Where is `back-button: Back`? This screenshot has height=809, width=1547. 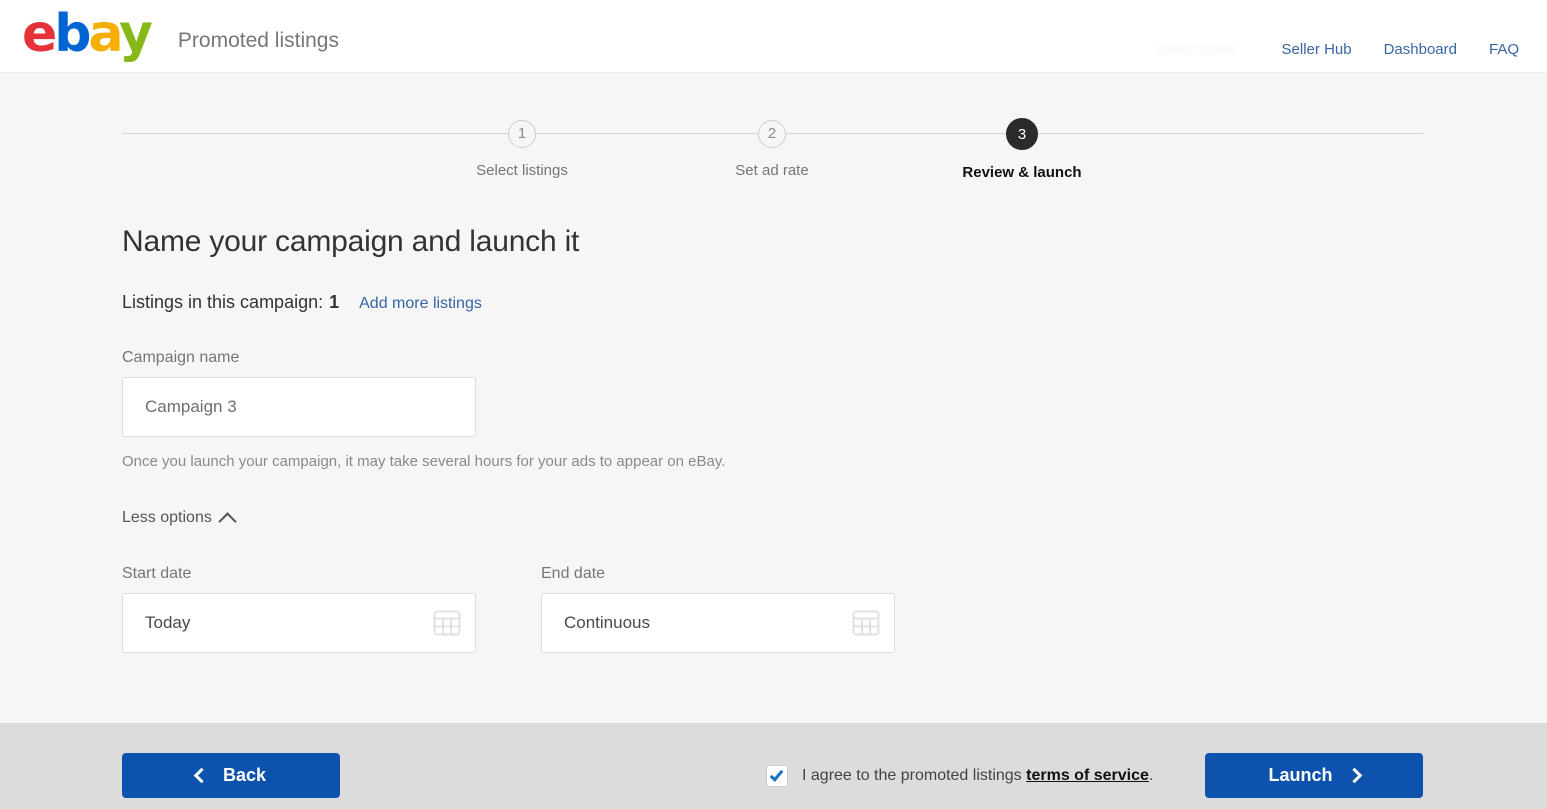 back-button: Back is located at coordinates (231, 775).